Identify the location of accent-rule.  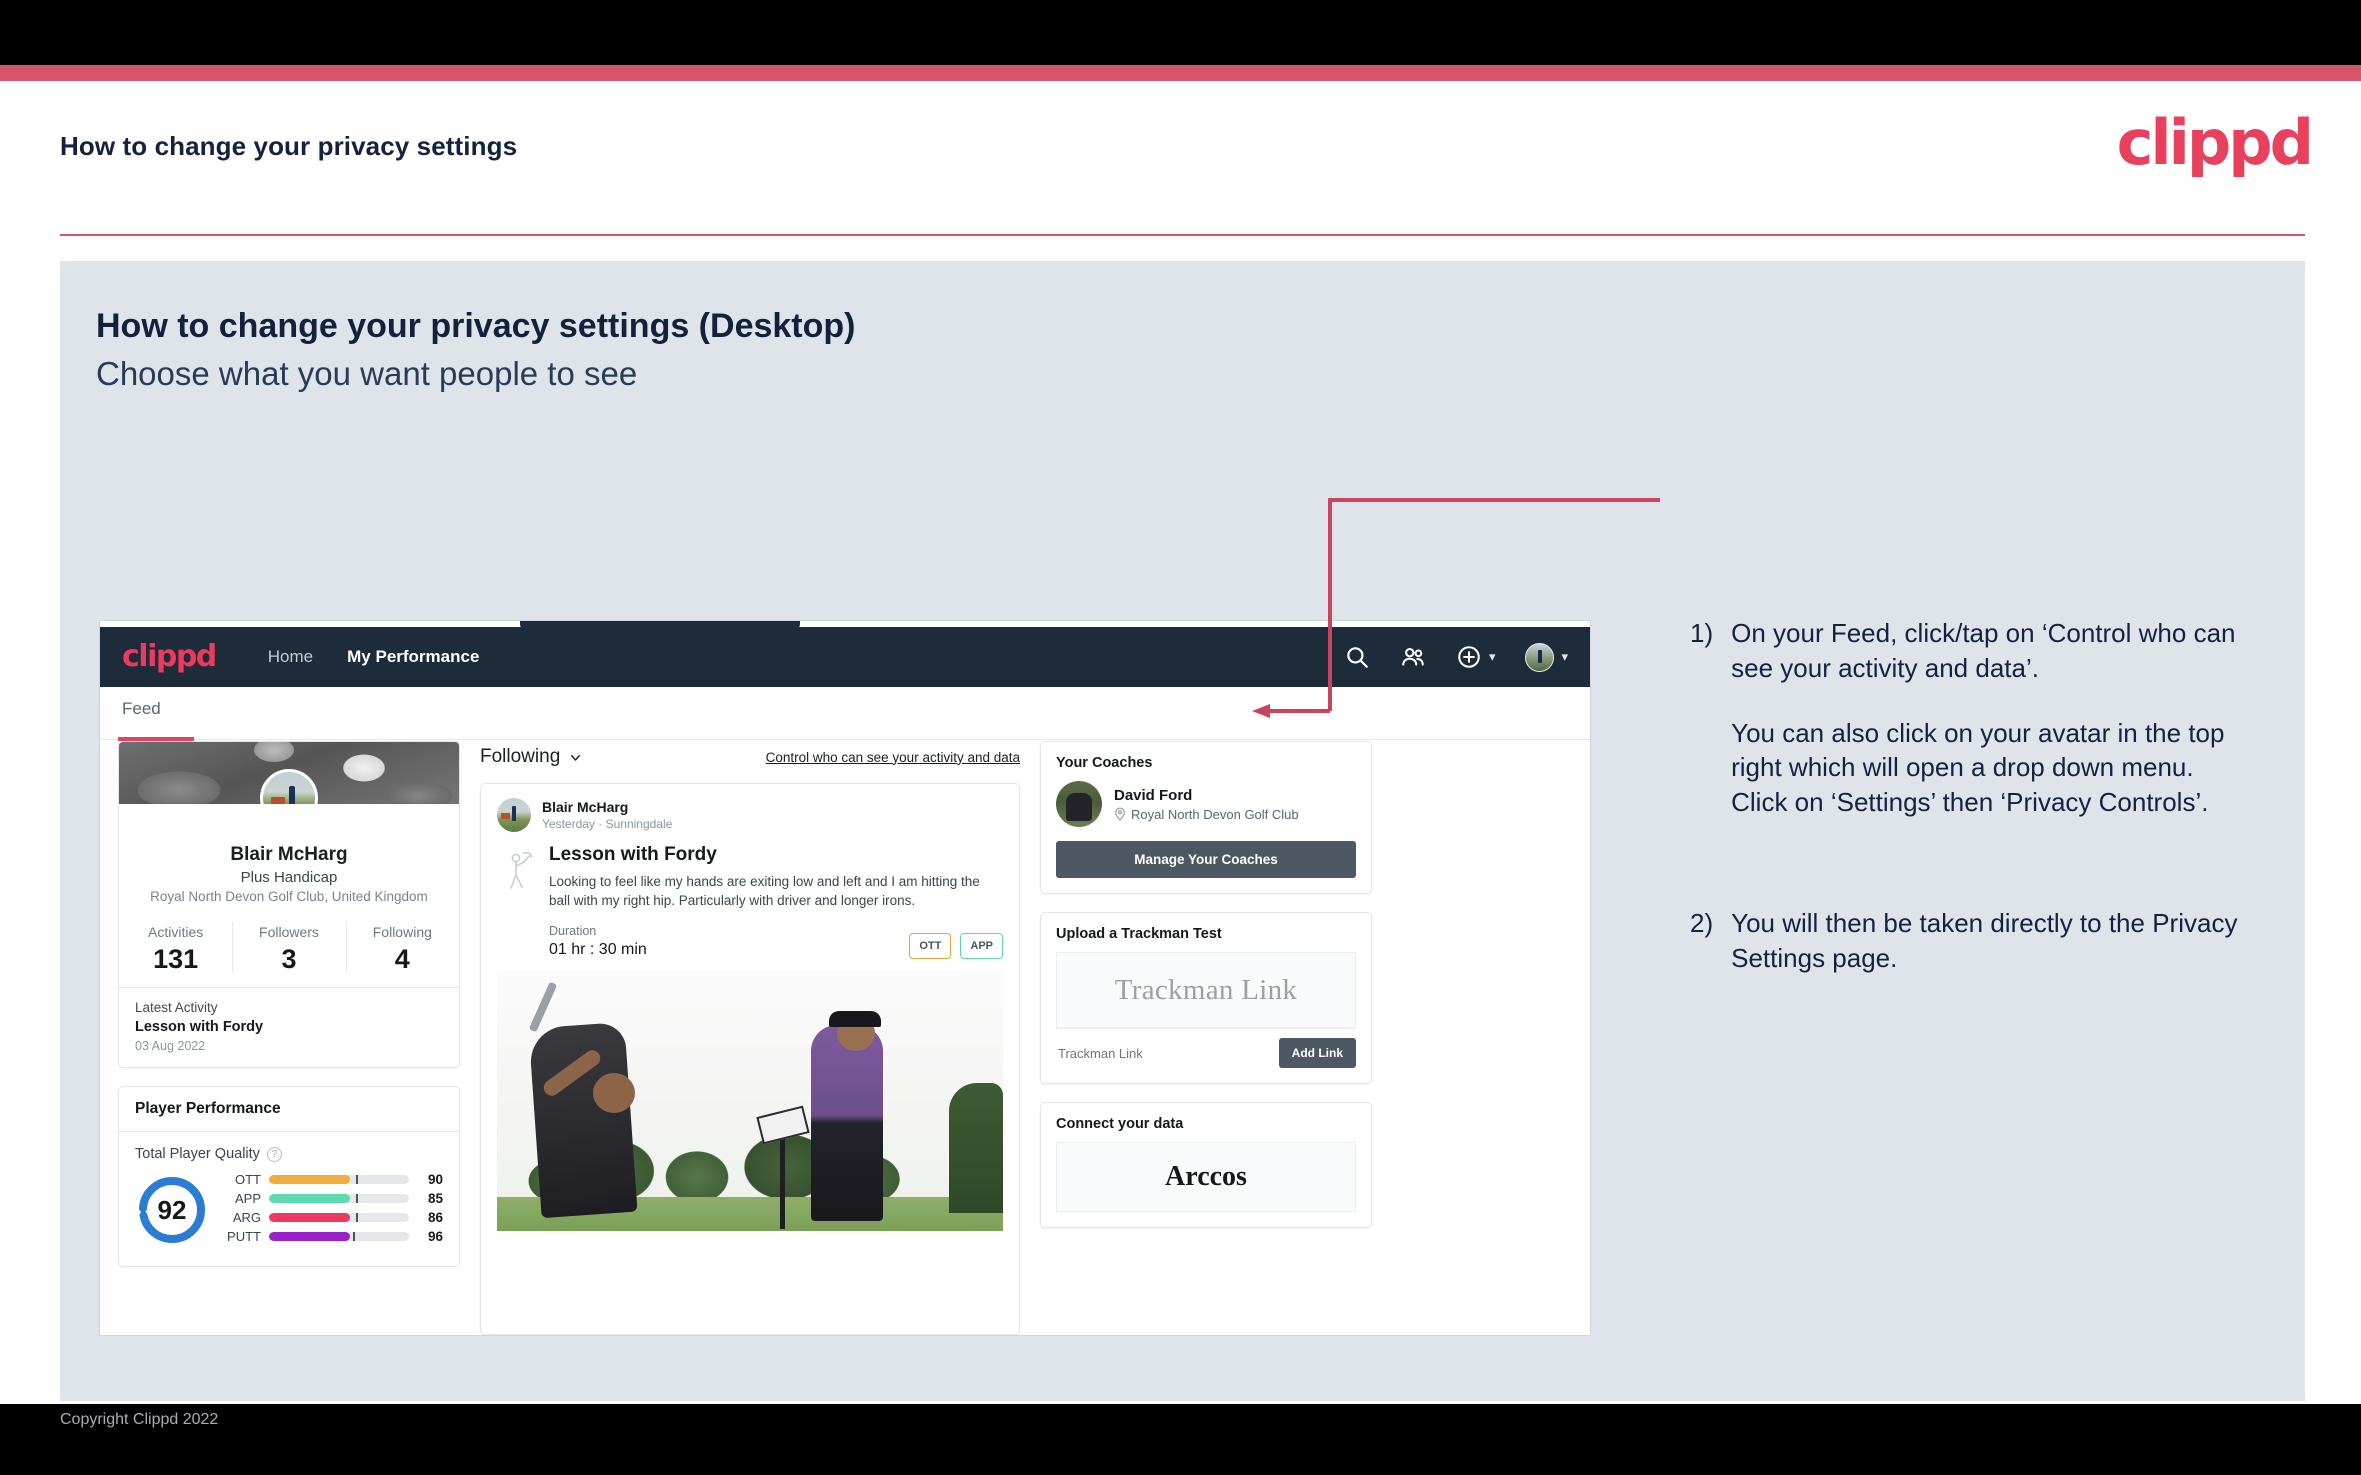
(1180, 73).